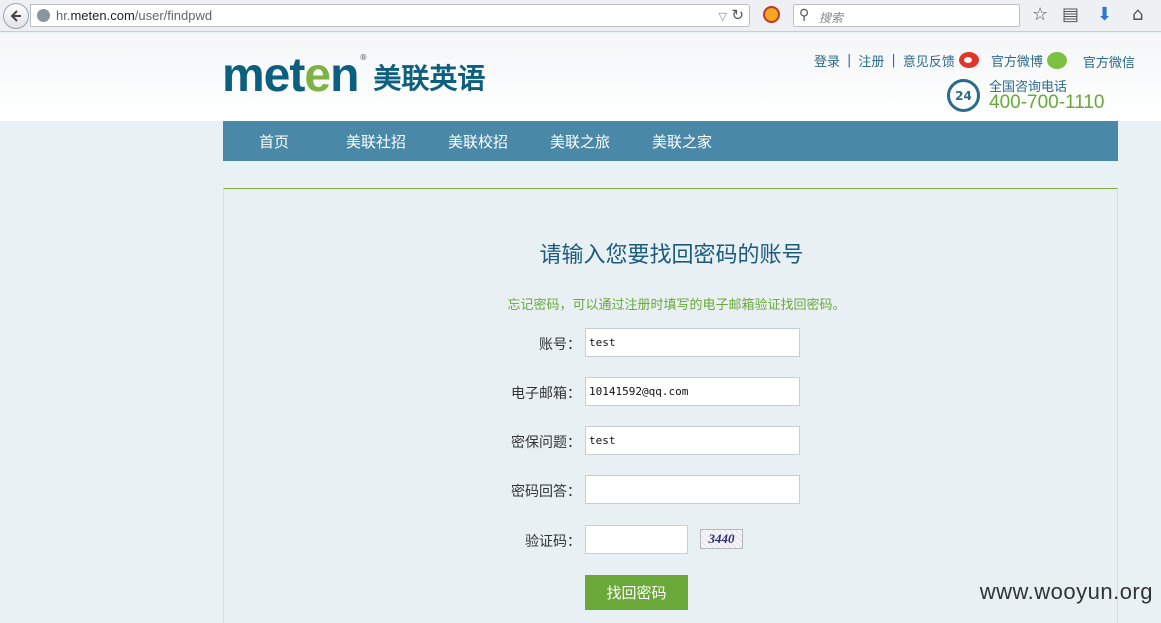  Describe the element at coordinates (1109, 61) in the screenshot. I see `wechat-link: 官方微信` at that location.